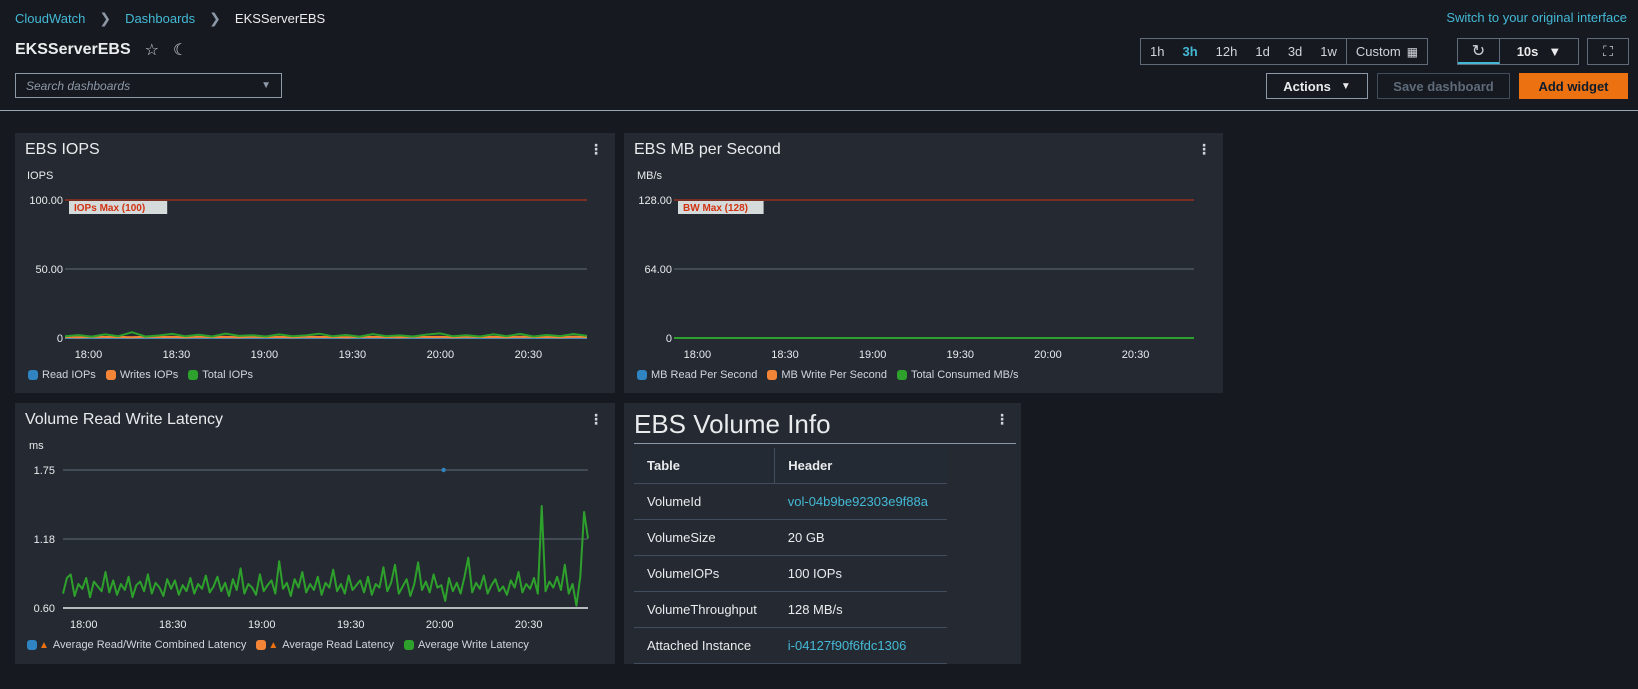  I want to click on row-label: VolumeIOPs, so click(704, 573).